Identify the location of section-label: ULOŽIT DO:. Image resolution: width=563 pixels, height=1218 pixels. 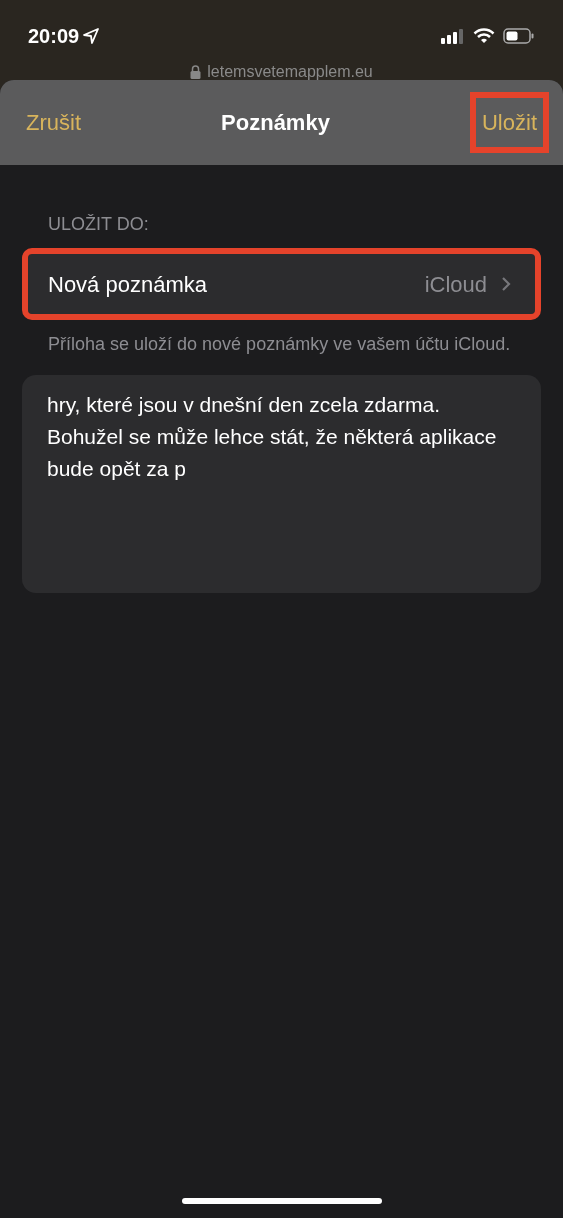
(98, 224).